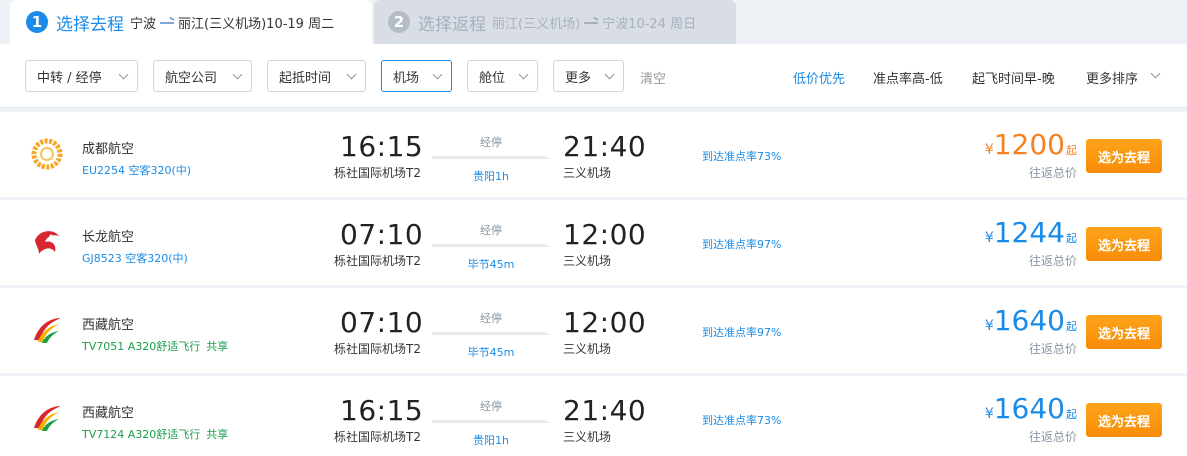 The image size is (1187, 456). I want to click on flight-number-link: GJ8523 空客320(中), so click(138, 258).